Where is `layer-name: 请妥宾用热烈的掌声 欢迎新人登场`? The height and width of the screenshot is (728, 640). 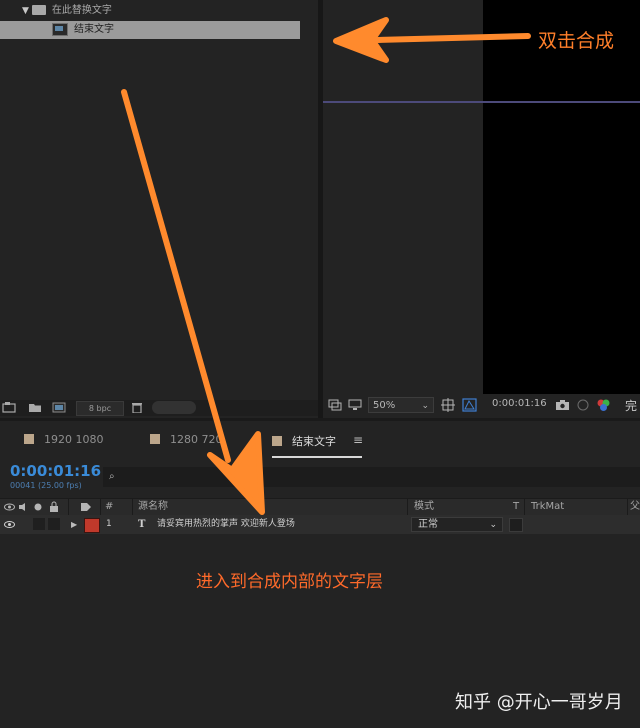
layer-name: 请妥宾用热烈的掌声 欢迎新人登场 is located at coordinates (226, 524).